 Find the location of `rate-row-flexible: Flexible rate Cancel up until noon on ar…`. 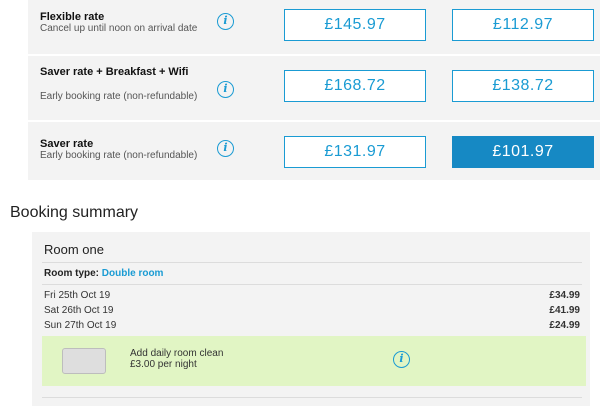

rate-row-flexible: Flexible rate Cancel up until noon on ar… is located at coordinates (314, 28).